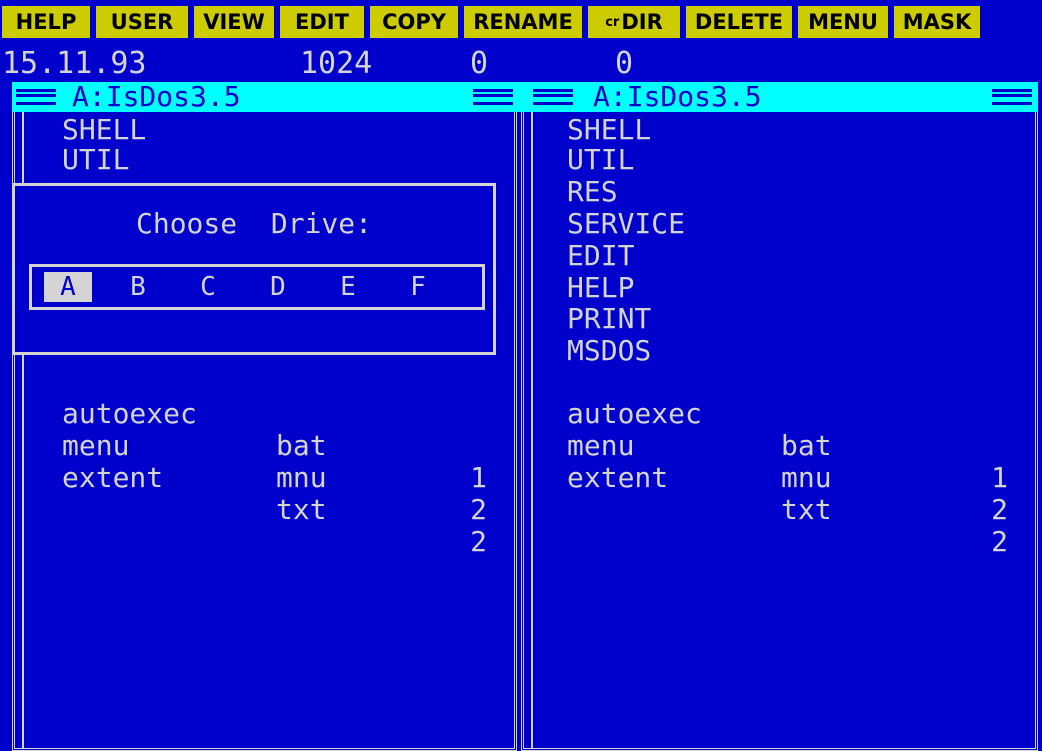  Describe the element at coordinates (336, 63) in the screenshot. I see `status-free-space: 1024` at that location.